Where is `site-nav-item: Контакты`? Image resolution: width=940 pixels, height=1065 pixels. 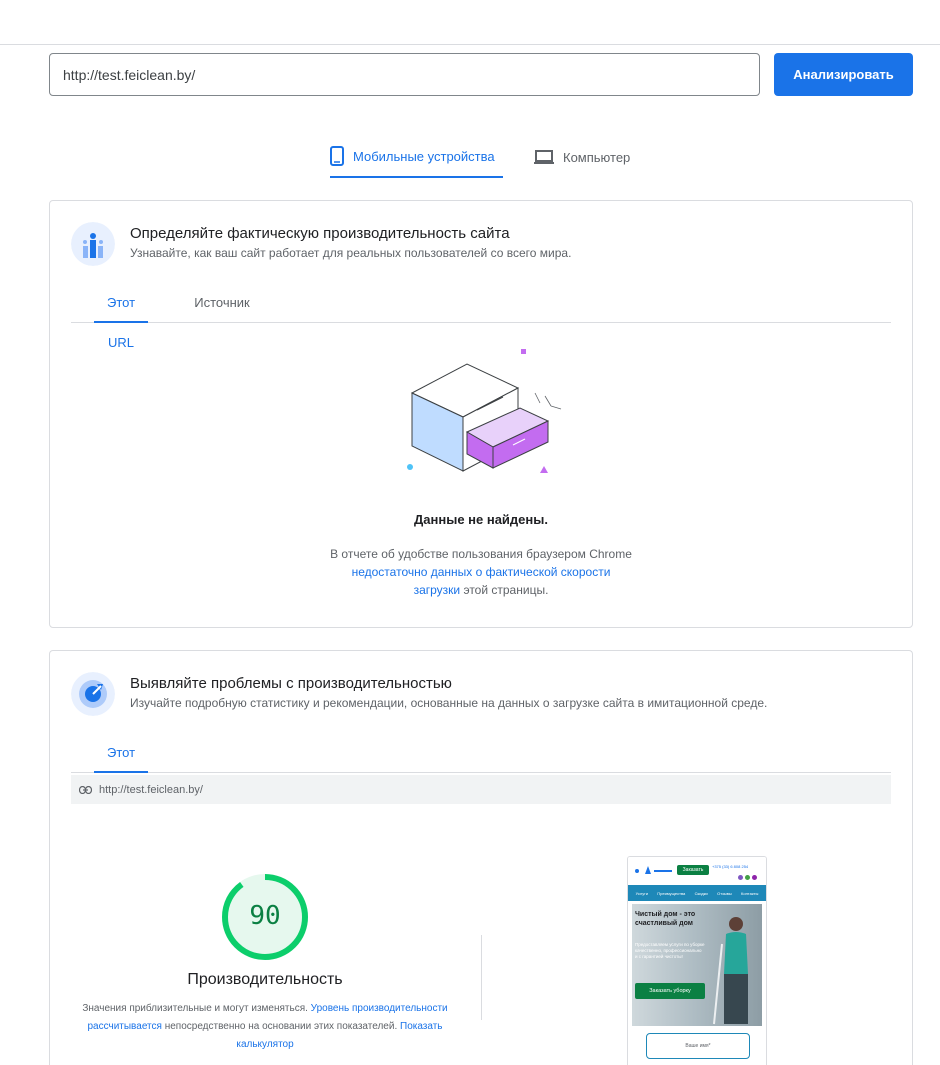 site-nav-item: Контакты is located at coordinates (750, 893).